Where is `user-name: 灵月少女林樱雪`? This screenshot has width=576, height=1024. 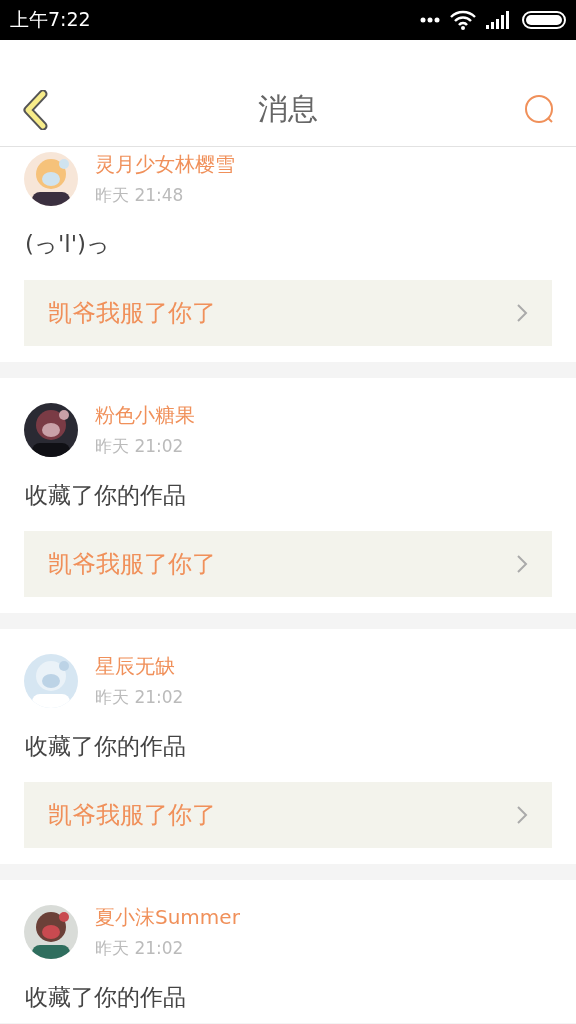
user-name: 灵月少女林樱雪 is located at coordinates (165, 164).